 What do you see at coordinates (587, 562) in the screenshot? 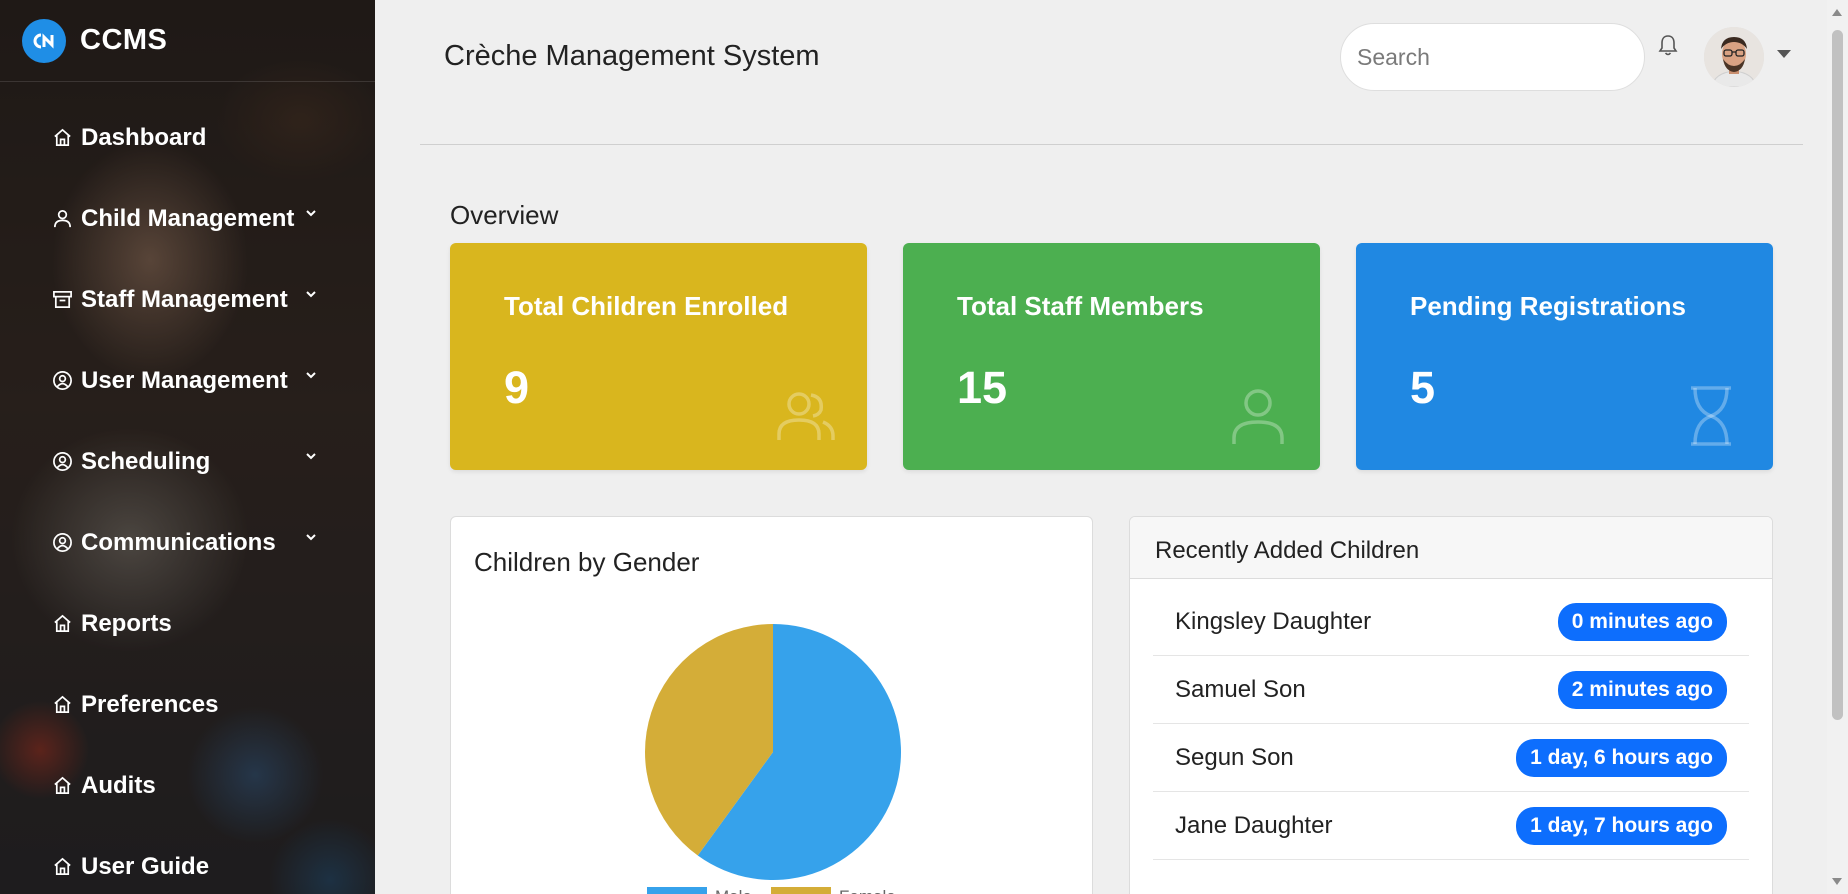
I see `chart-title: Children by Gender` at bounding box center [587, 562].